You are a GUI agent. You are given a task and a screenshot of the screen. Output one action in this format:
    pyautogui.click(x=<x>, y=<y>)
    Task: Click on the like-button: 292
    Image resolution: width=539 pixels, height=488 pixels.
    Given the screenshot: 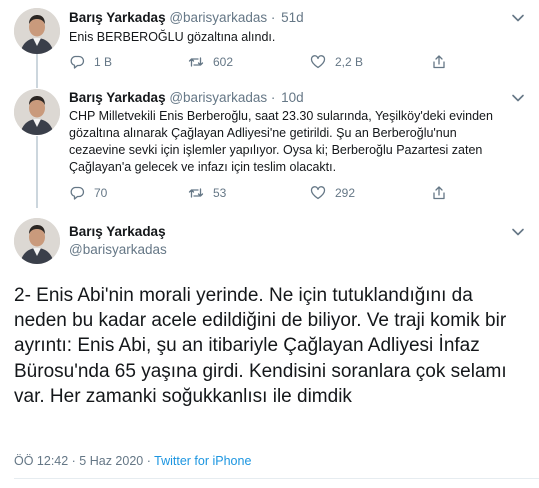 What is the action you would take?
    pyautogui.click(x=332, y=193)
    